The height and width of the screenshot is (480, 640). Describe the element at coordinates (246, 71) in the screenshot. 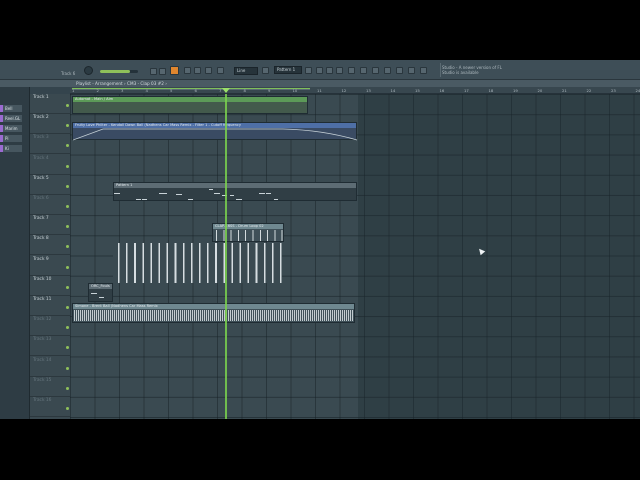

I see `snap-select: Line` at that location.